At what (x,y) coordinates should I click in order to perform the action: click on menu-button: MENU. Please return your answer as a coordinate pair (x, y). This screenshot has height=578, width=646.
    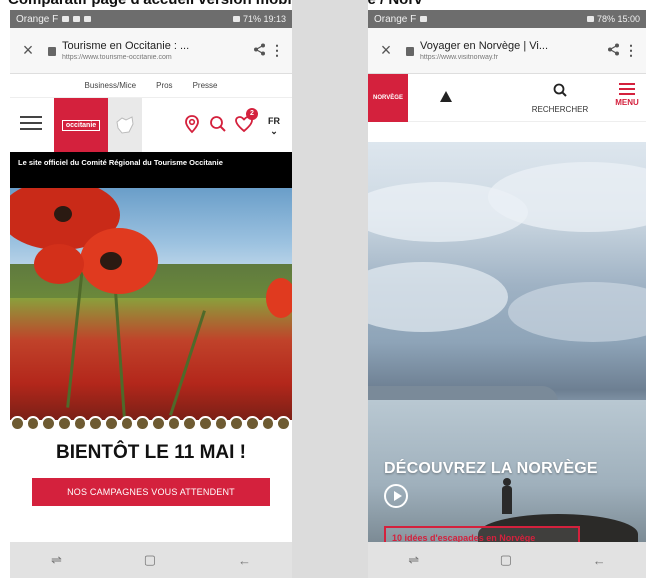
    Looking at the image, I should click on (627, 93).